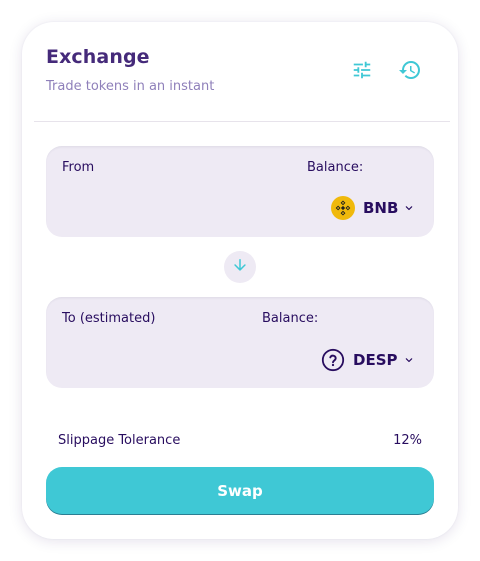 Image resolution: width=480 pixels, height=561 pixels. What do you see at coordinates (290, 318) in the screenshot?
I see `to-balance-label: Balance:` at bounding box center [290, 318].